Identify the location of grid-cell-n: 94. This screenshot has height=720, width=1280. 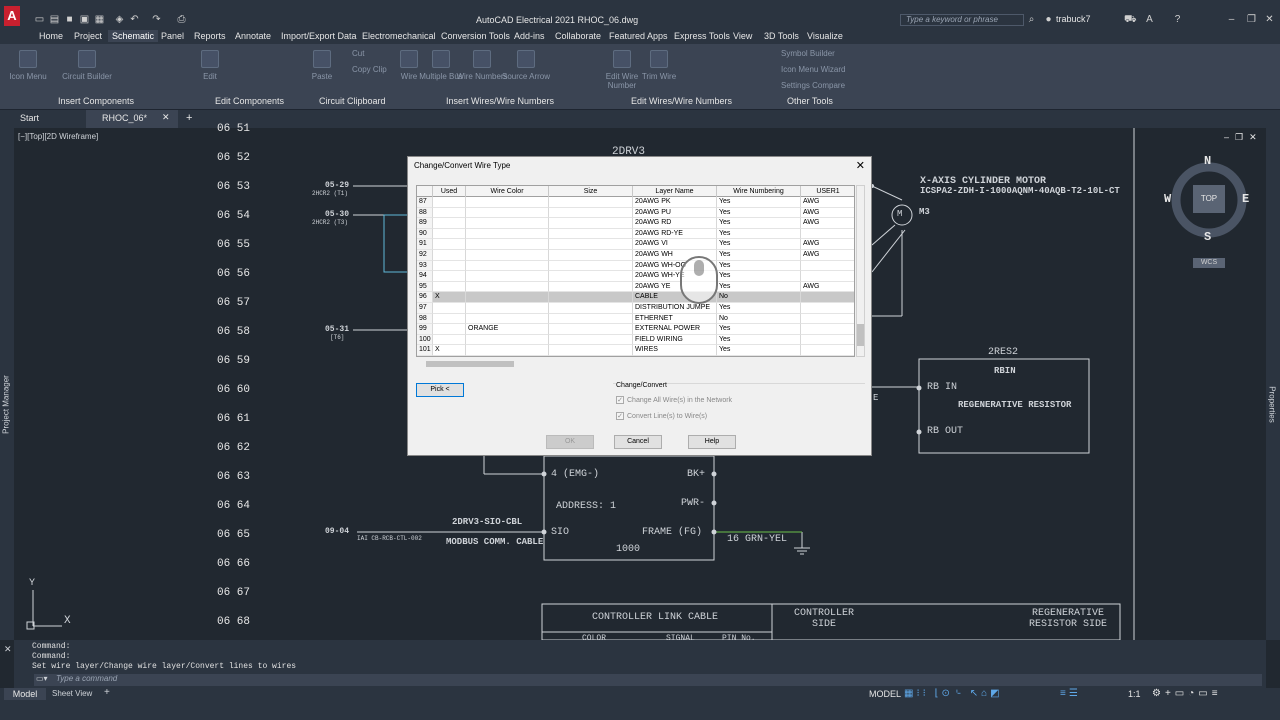
(425, 276).